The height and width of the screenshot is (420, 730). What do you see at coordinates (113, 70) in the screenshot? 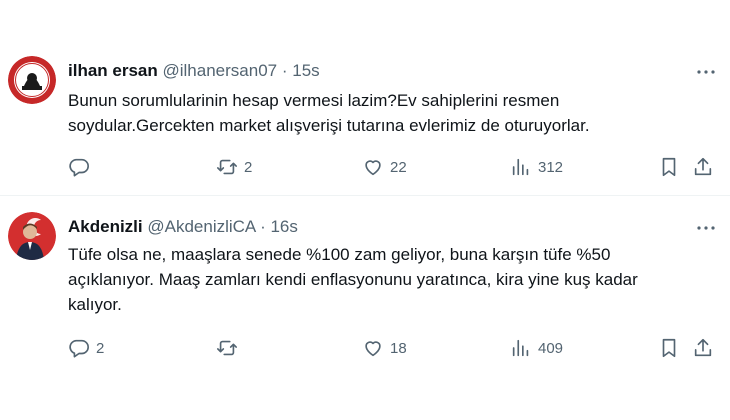
I see `author-name: ilhan ersan` at bounding box center [113, 70].